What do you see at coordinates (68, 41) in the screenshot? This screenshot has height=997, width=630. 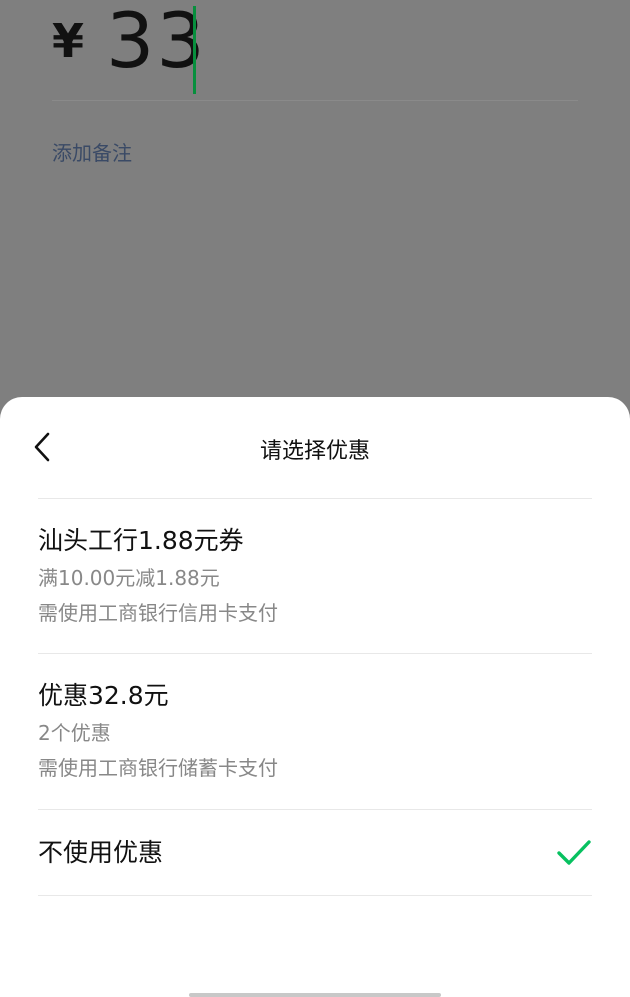 I see `currency-symbol: ¥` at bounding box center [68, 41].